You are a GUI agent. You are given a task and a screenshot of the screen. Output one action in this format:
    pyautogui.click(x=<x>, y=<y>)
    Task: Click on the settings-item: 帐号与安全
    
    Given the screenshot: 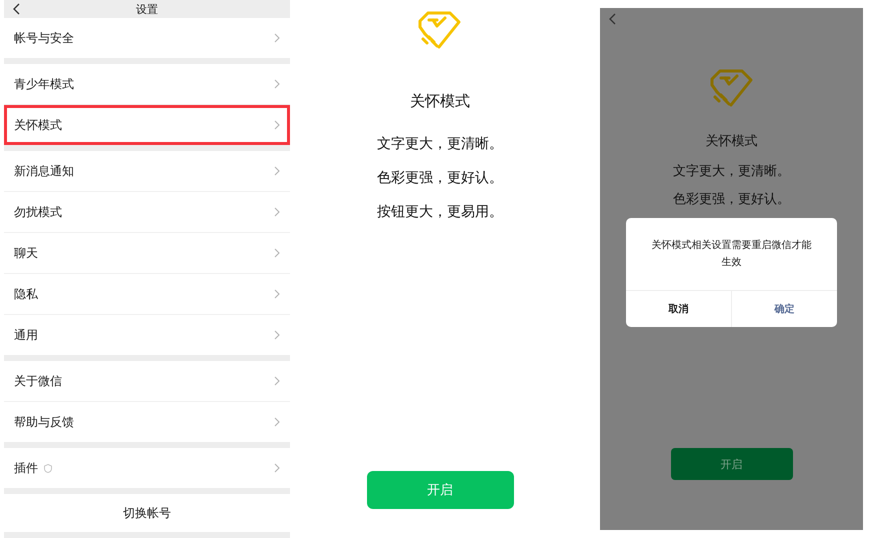 What is the action you would take?
    pyautogui.click(x=147, y=38)
    